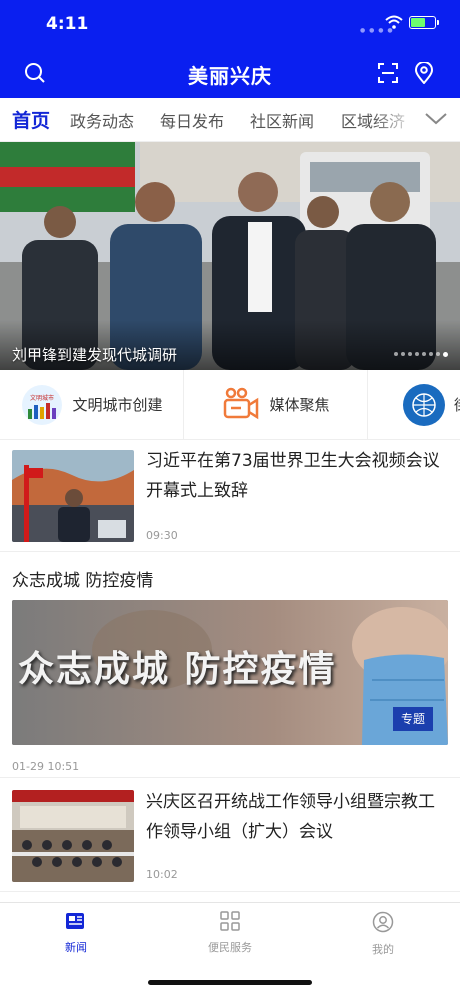  Describe the element at coordinates (424, 73) in the screenshot. I see `location-icon` at that location.